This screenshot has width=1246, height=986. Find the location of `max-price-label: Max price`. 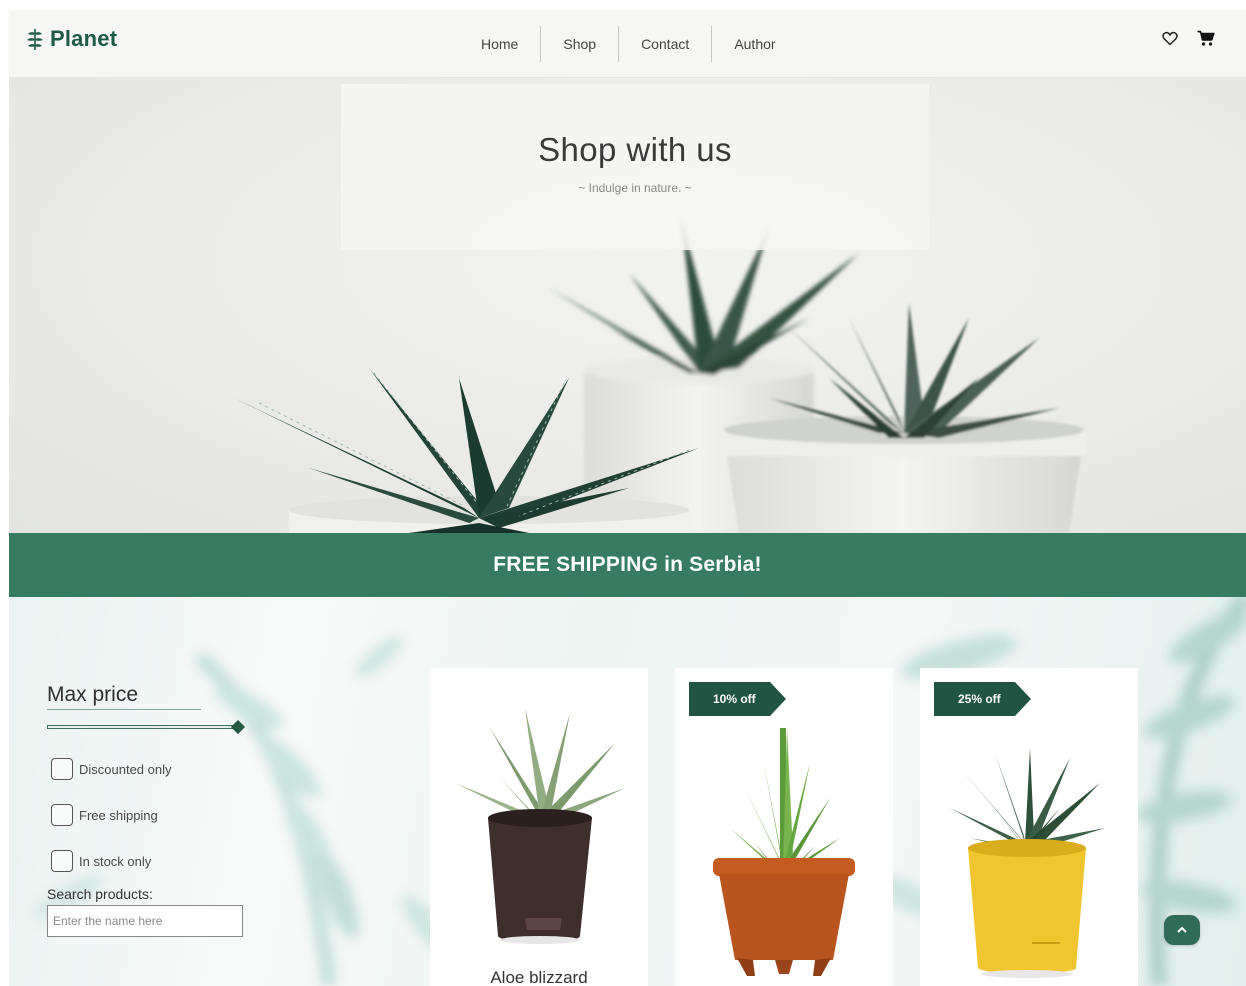

max-price-label: Max price is located at coordinates (124, 696).